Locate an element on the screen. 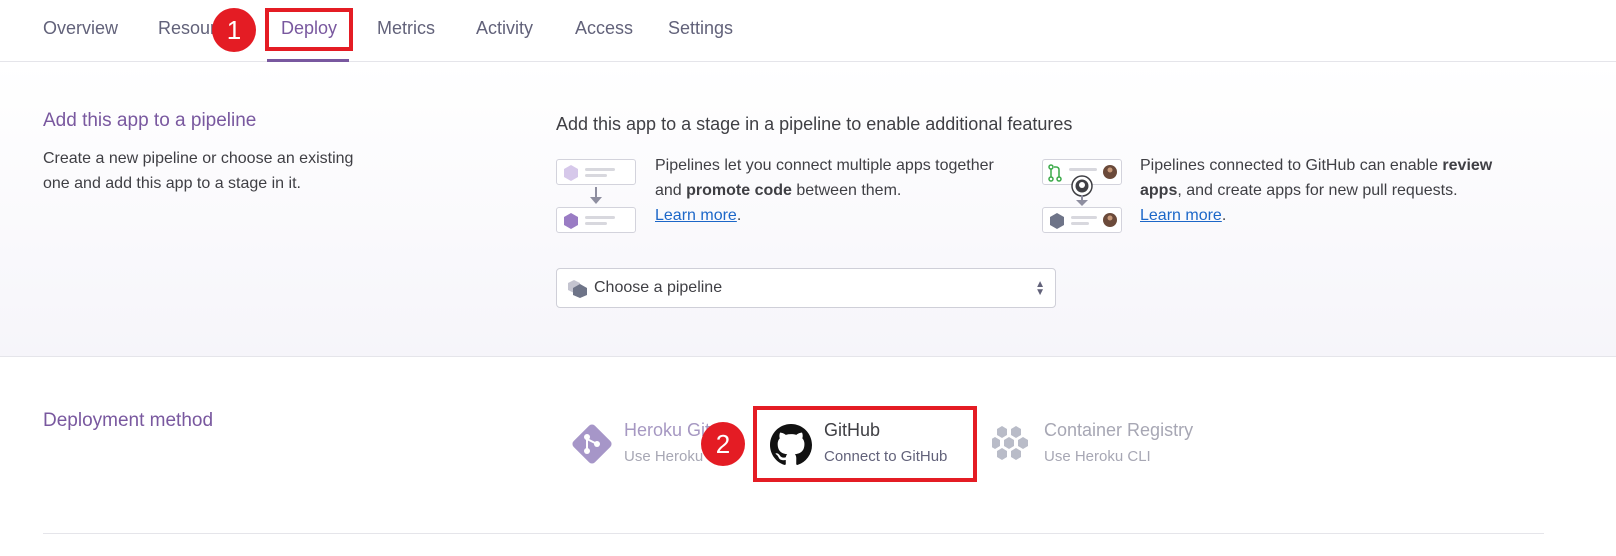  tab-access: Access is located at coordinates (604, 28).